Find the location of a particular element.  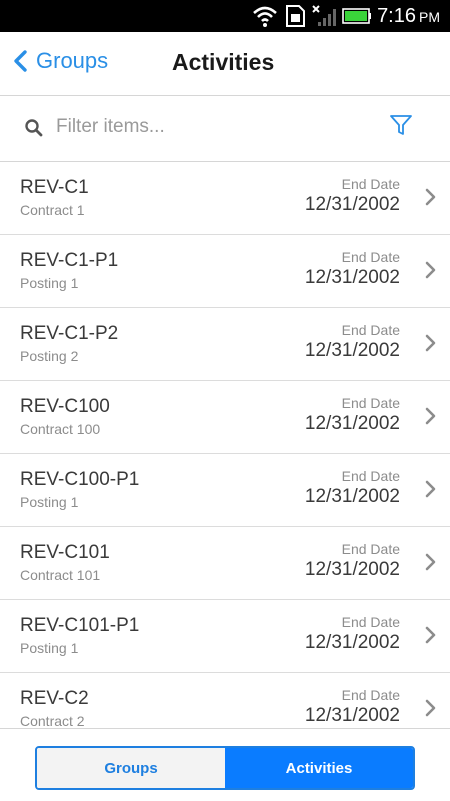

filter-icon is located at coordinates (401, 125).